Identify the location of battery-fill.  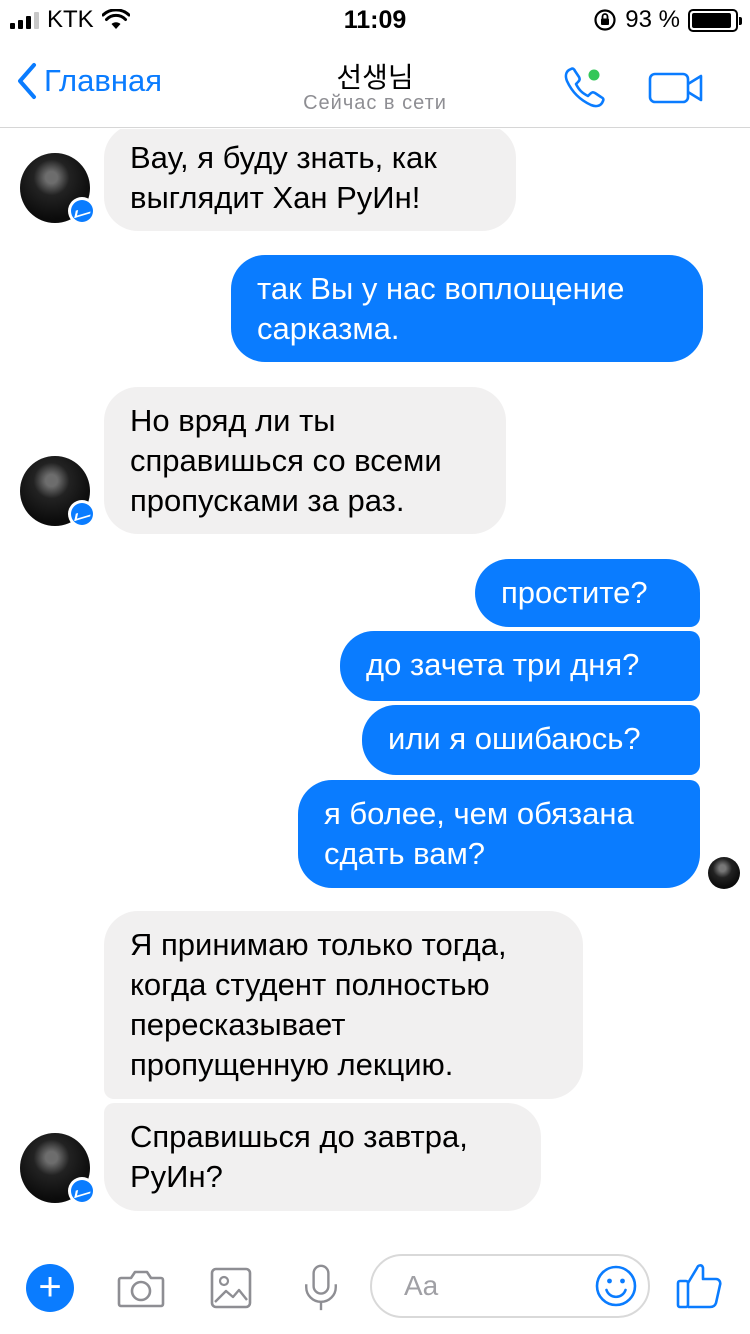
(712, 20).